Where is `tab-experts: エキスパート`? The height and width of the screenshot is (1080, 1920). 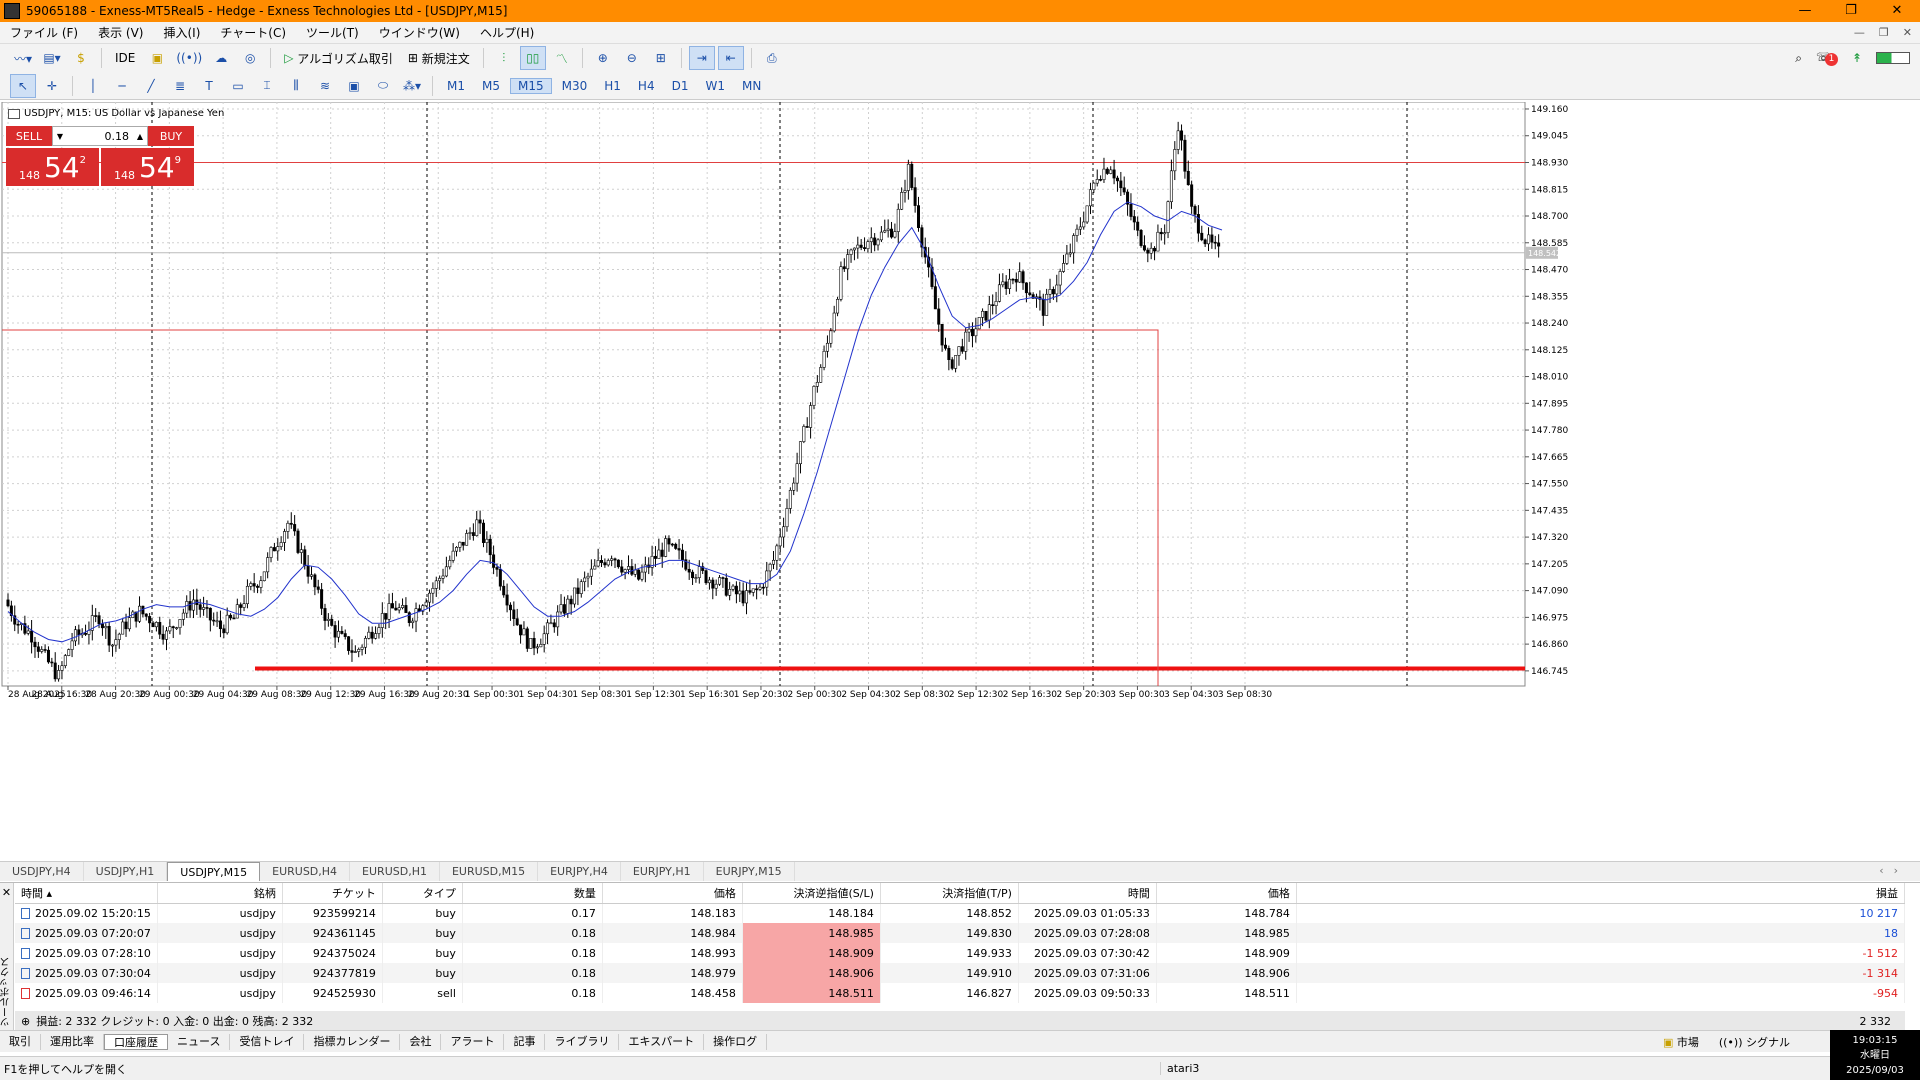 tab-experts: エキスパート is located at coordinates (662, 1041).